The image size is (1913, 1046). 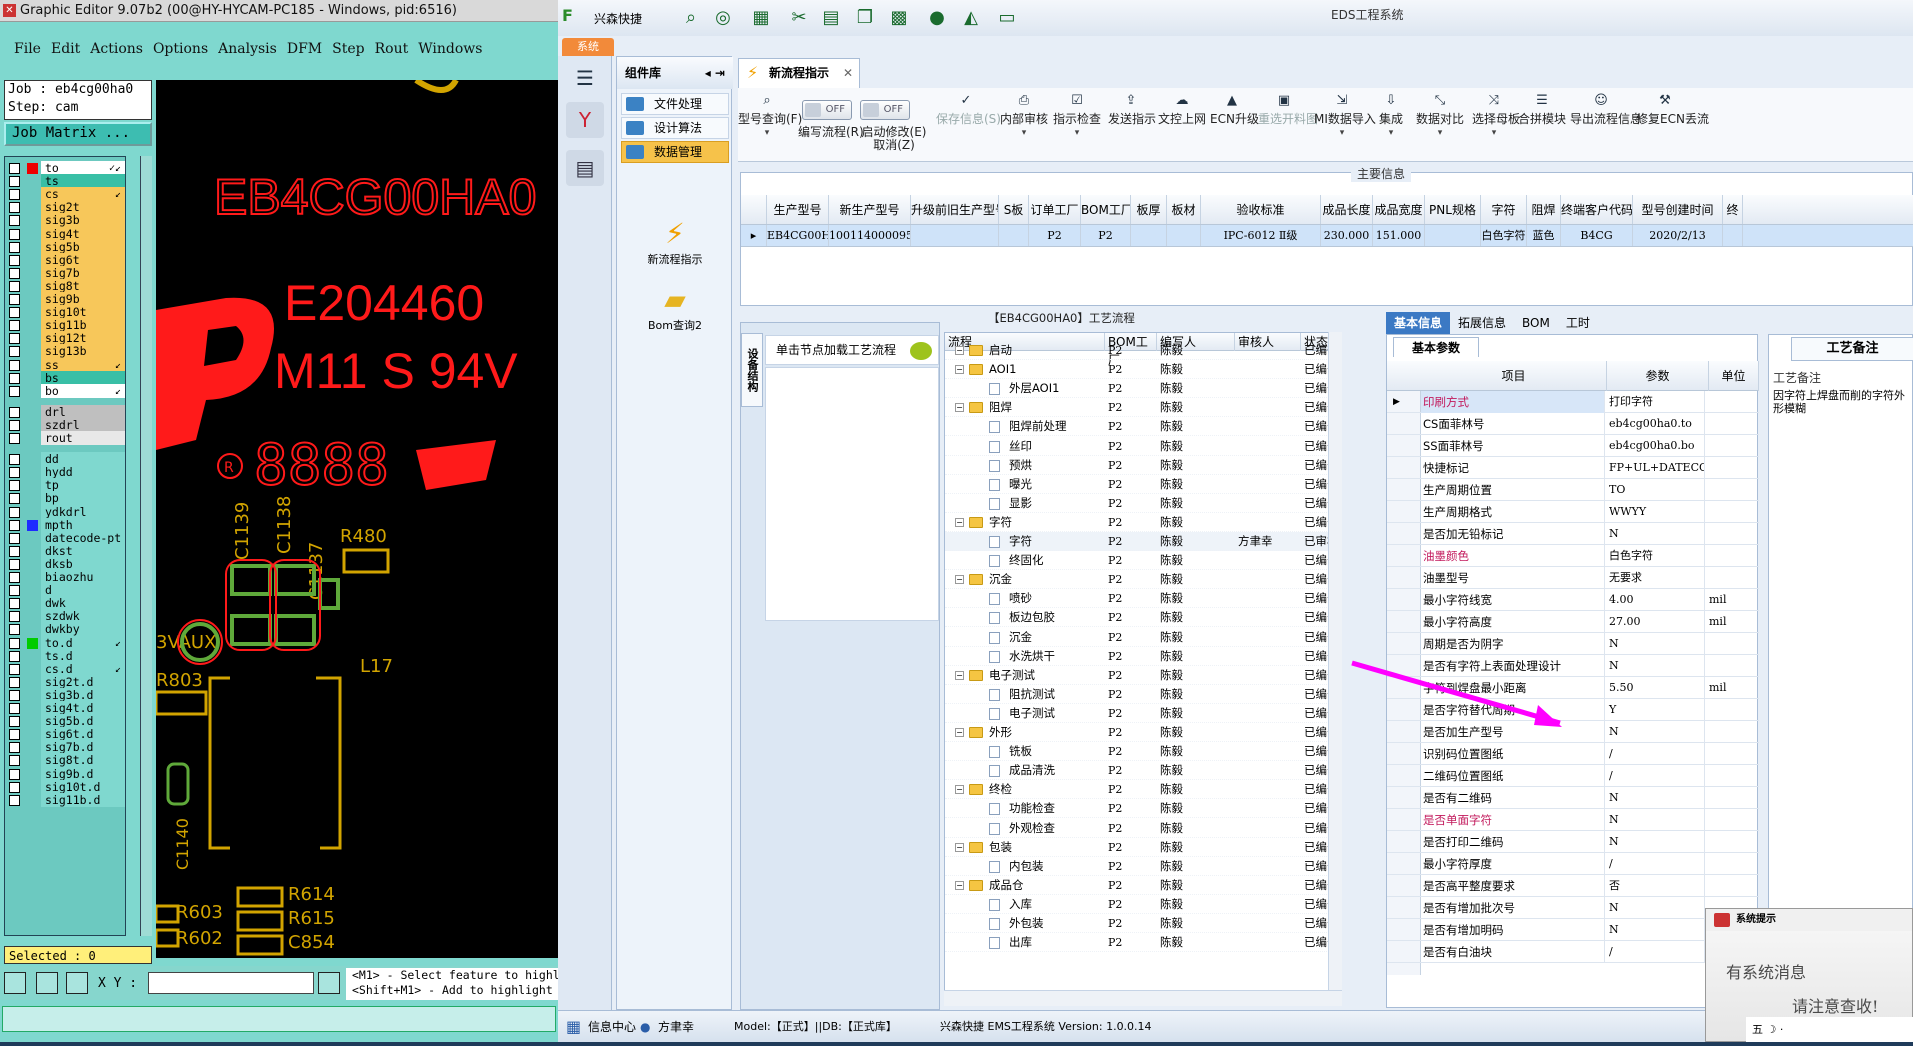 I want to click on layer-name: cs.d, so click(x=83, y=668).